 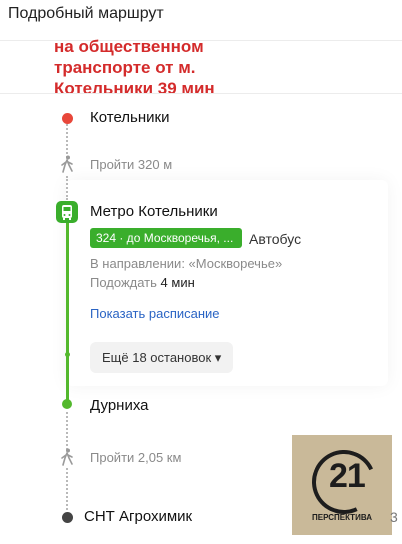 What do you see at coordinates (123, 282) in the screenshot?
I see `wait-label: Подождать` at bounding box center [123, 282].